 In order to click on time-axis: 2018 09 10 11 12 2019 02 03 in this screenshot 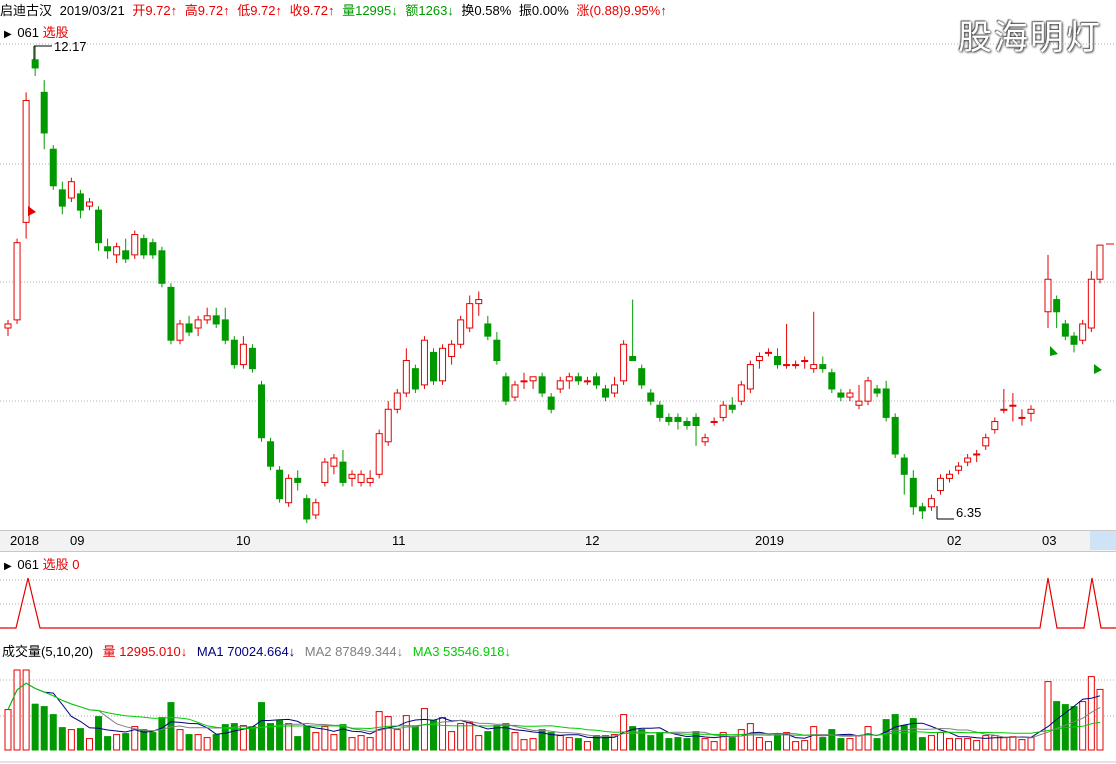, I will do `click(558, 541)`.